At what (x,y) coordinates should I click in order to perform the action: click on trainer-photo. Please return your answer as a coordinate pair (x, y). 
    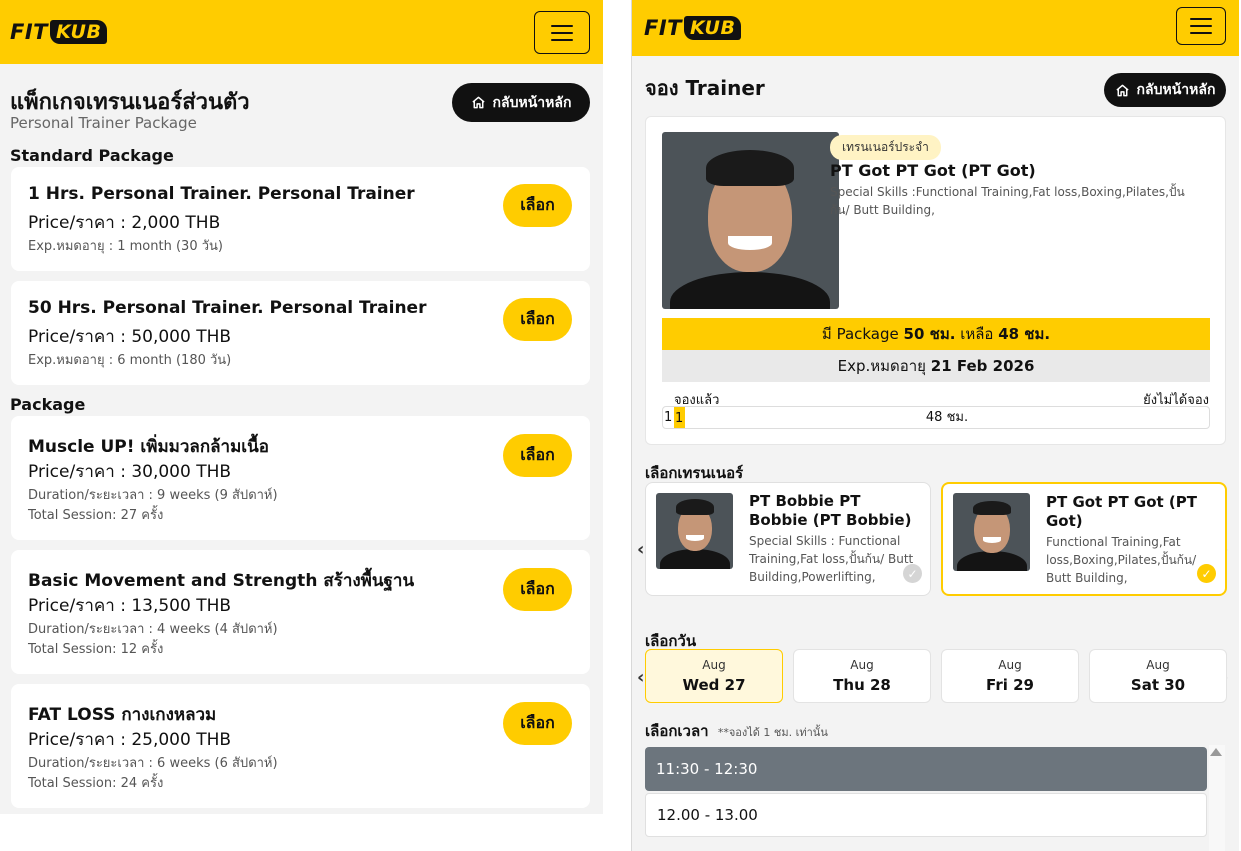
    Looking at the image, I should click on (750, 220).